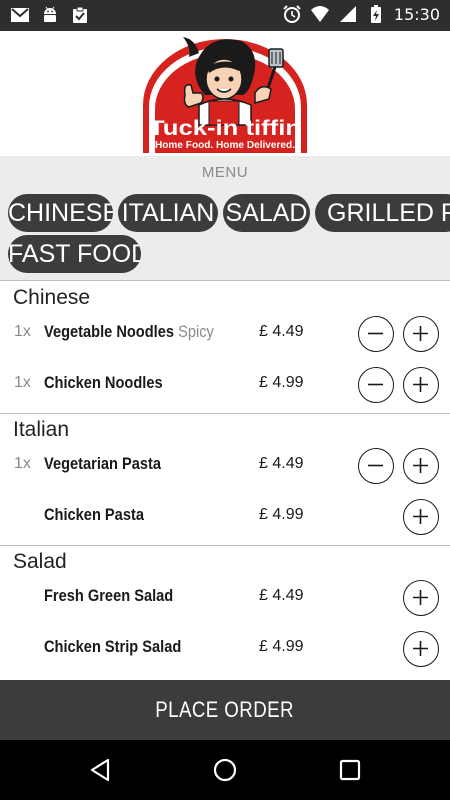 The image size is (450, 800). Describe the element at coordinates (52, 297) in the screenshot. I see `section-title-chinese: Chinese` at that location.